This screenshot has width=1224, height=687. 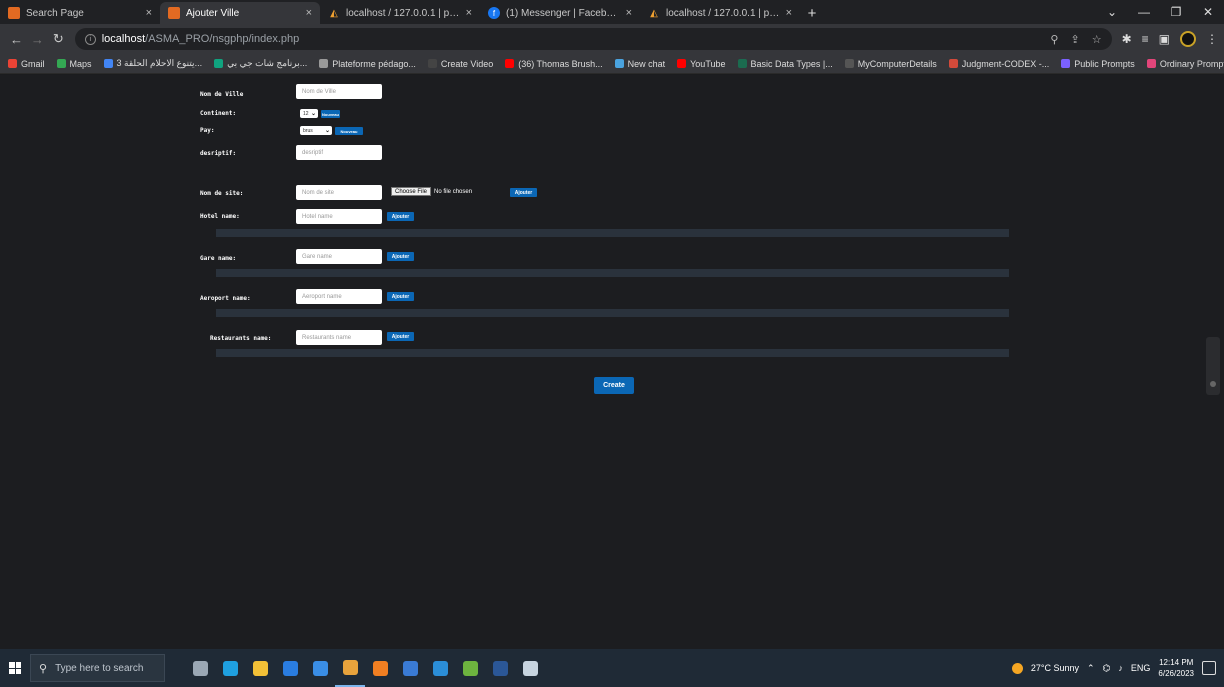 I want to click on create-button: Create, so click(x=614, y=385).